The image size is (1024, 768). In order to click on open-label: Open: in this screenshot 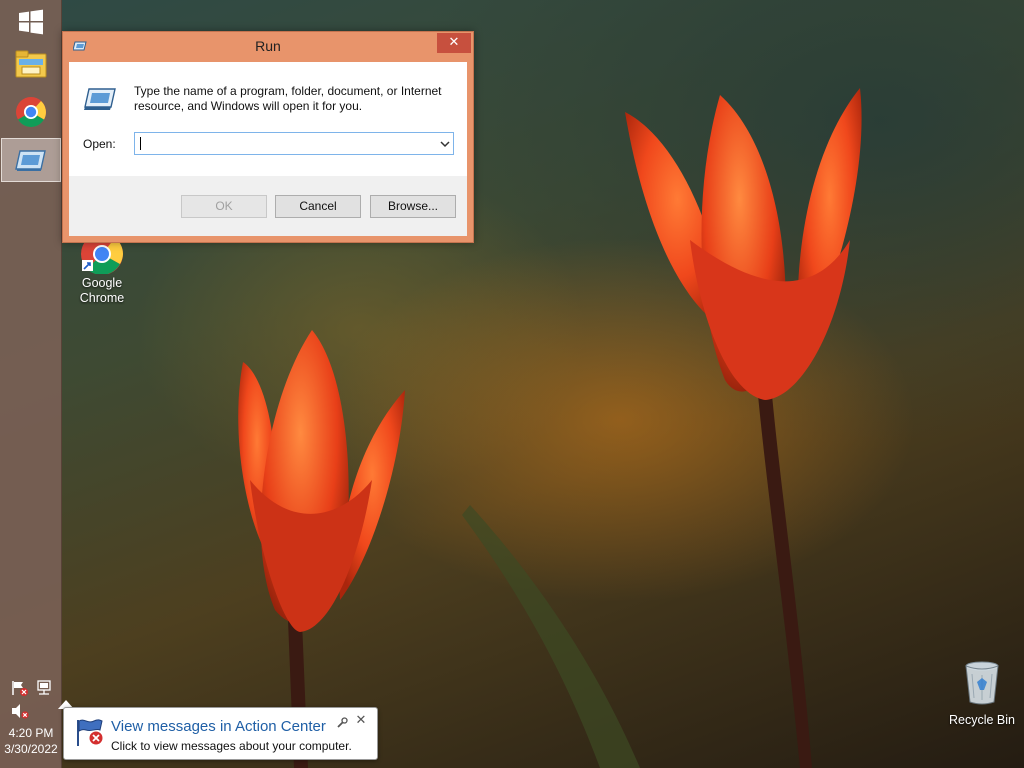, I will do `click(99, 144)`.